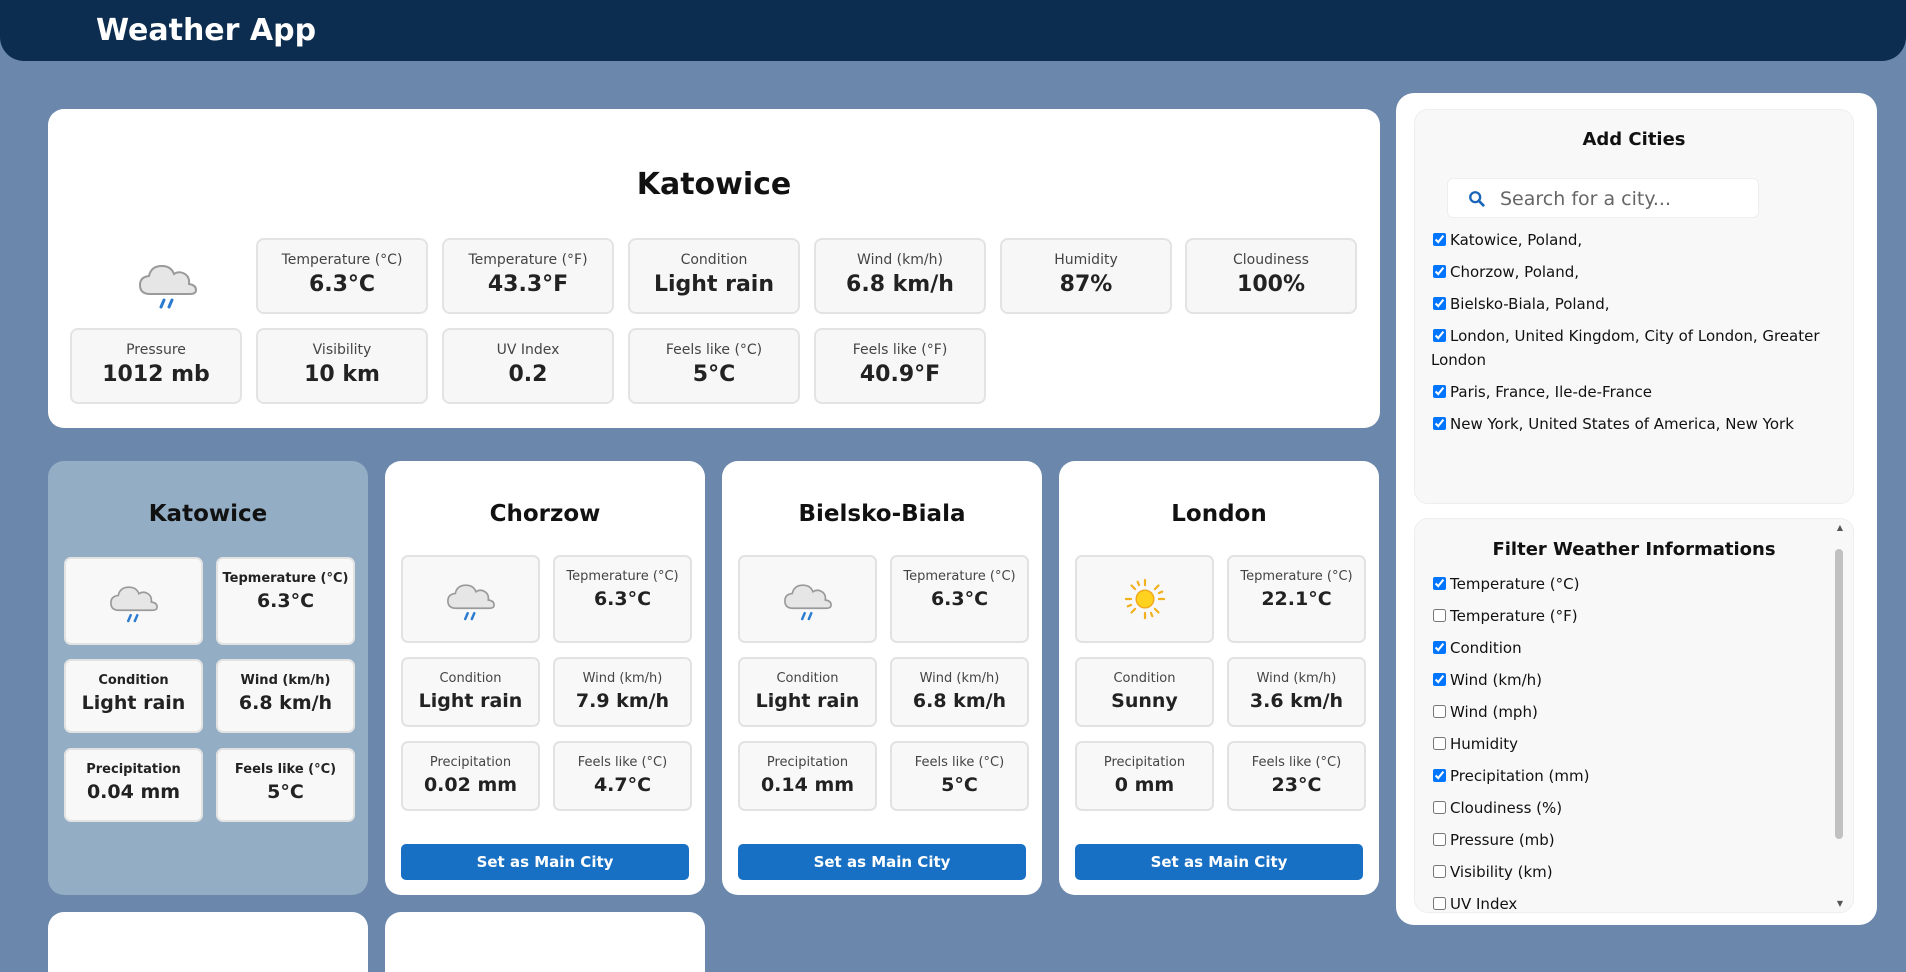 Image resolution: width=1906 pixels, height=972 pixels. I want to click on filter-option: Pressure (mb), so click(1493, 840).